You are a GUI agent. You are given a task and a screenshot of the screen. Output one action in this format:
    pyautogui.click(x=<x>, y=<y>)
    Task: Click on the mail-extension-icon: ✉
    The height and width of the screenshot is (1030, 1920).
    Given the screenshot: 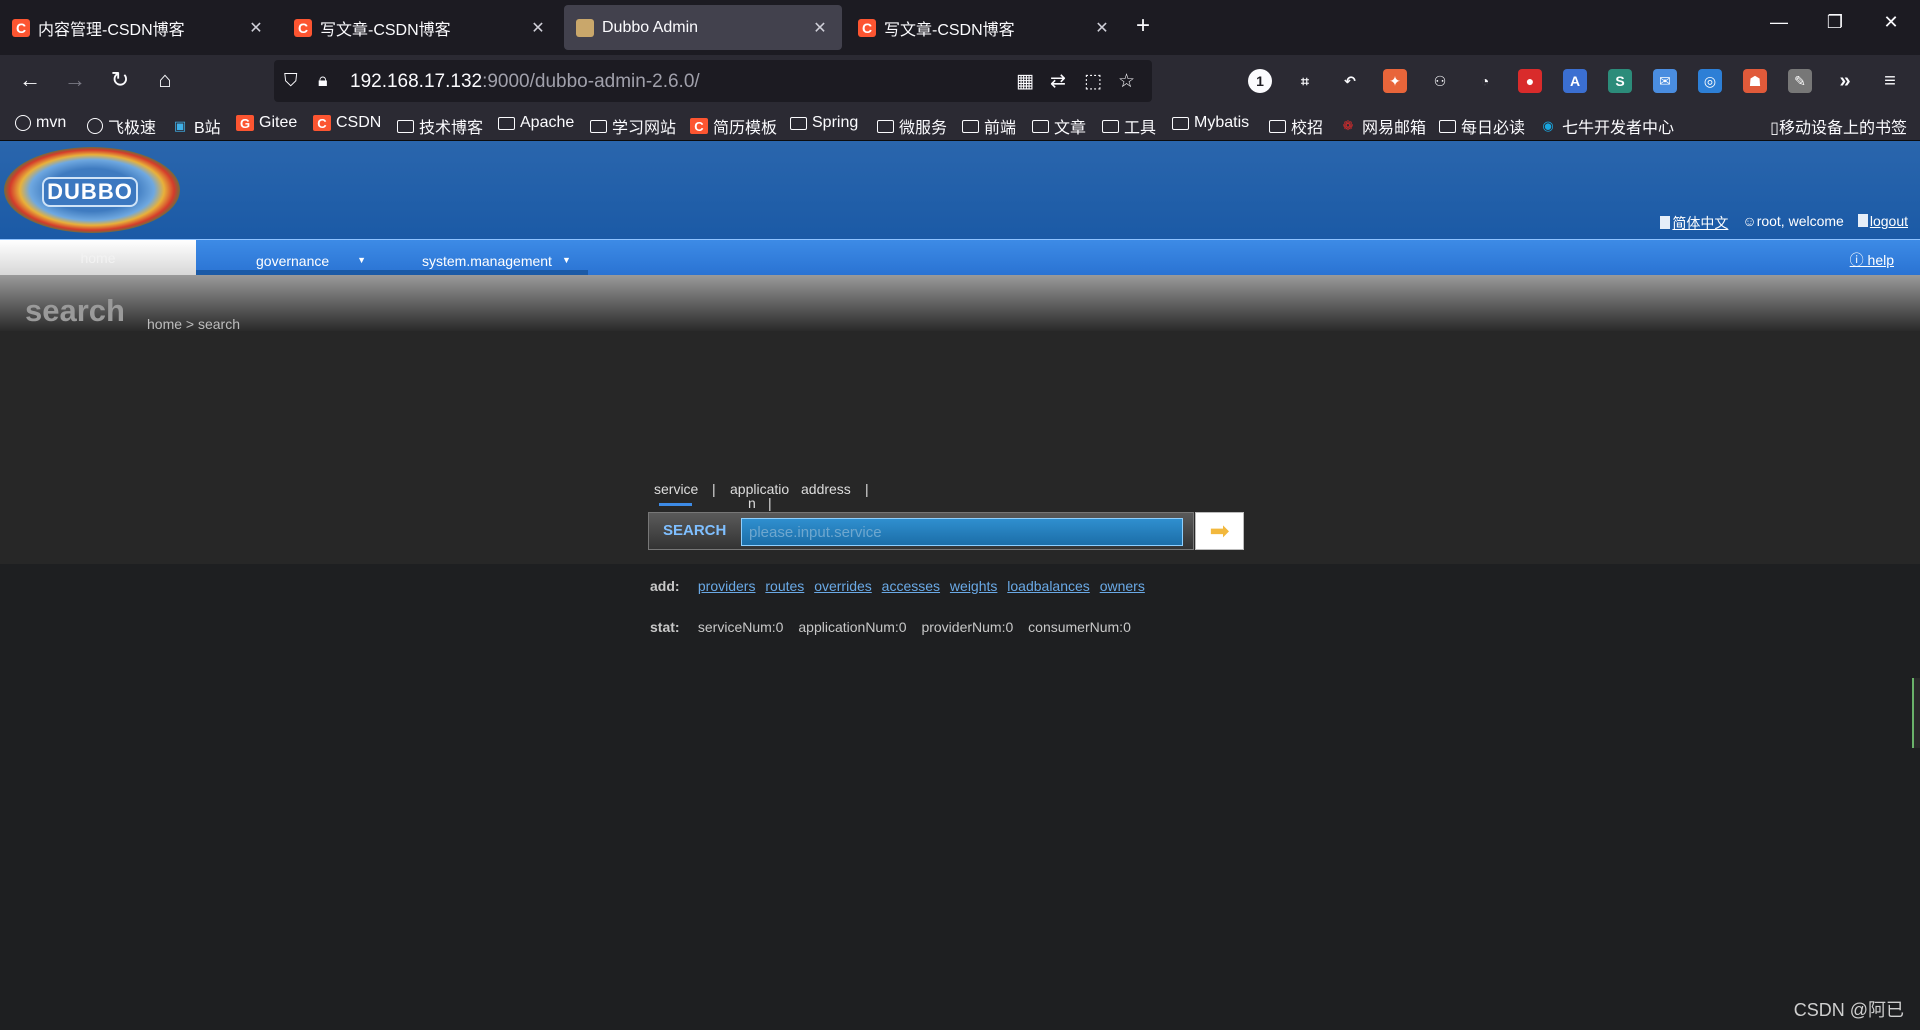 What is the action you would take?
    pyautogui.click(x=1665, y=81)
    